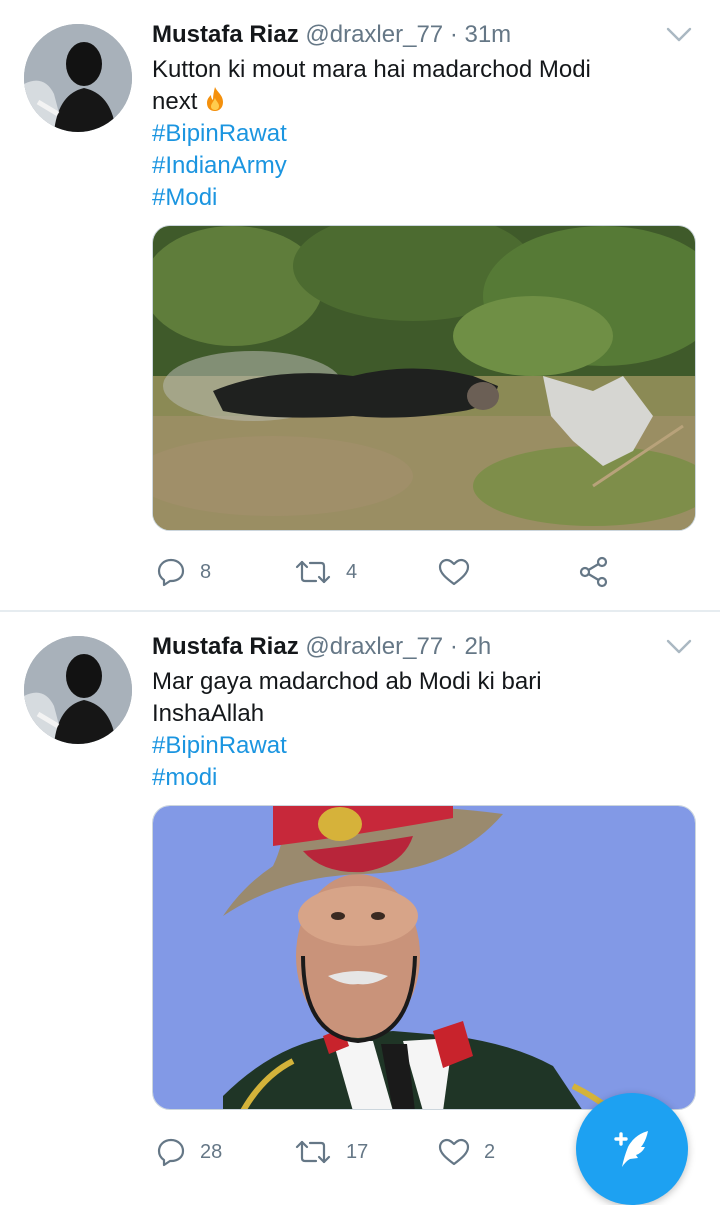  Describe the element at coordinates (215, 99) in the screenshot. I see `fire-emoji-icon` at that location.